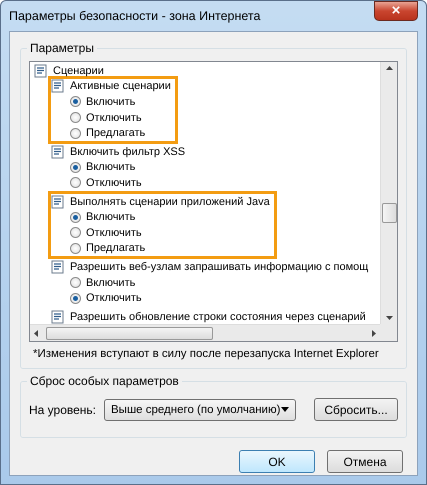 This screenshot has width=427, height=485. Describe the element at coordinates (104, 381) in the screenshot. I see `group-title: Сброс особых параметров` at that location.